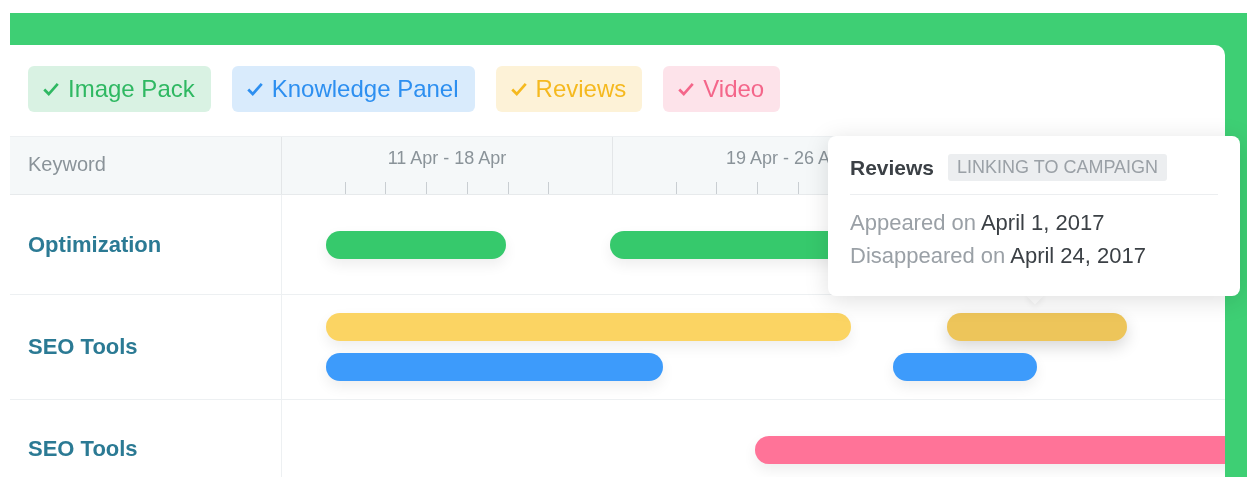  Describe the element at coordinates (146, 244) in the screenshot. I see `keyword-link: Optimization` at that location.